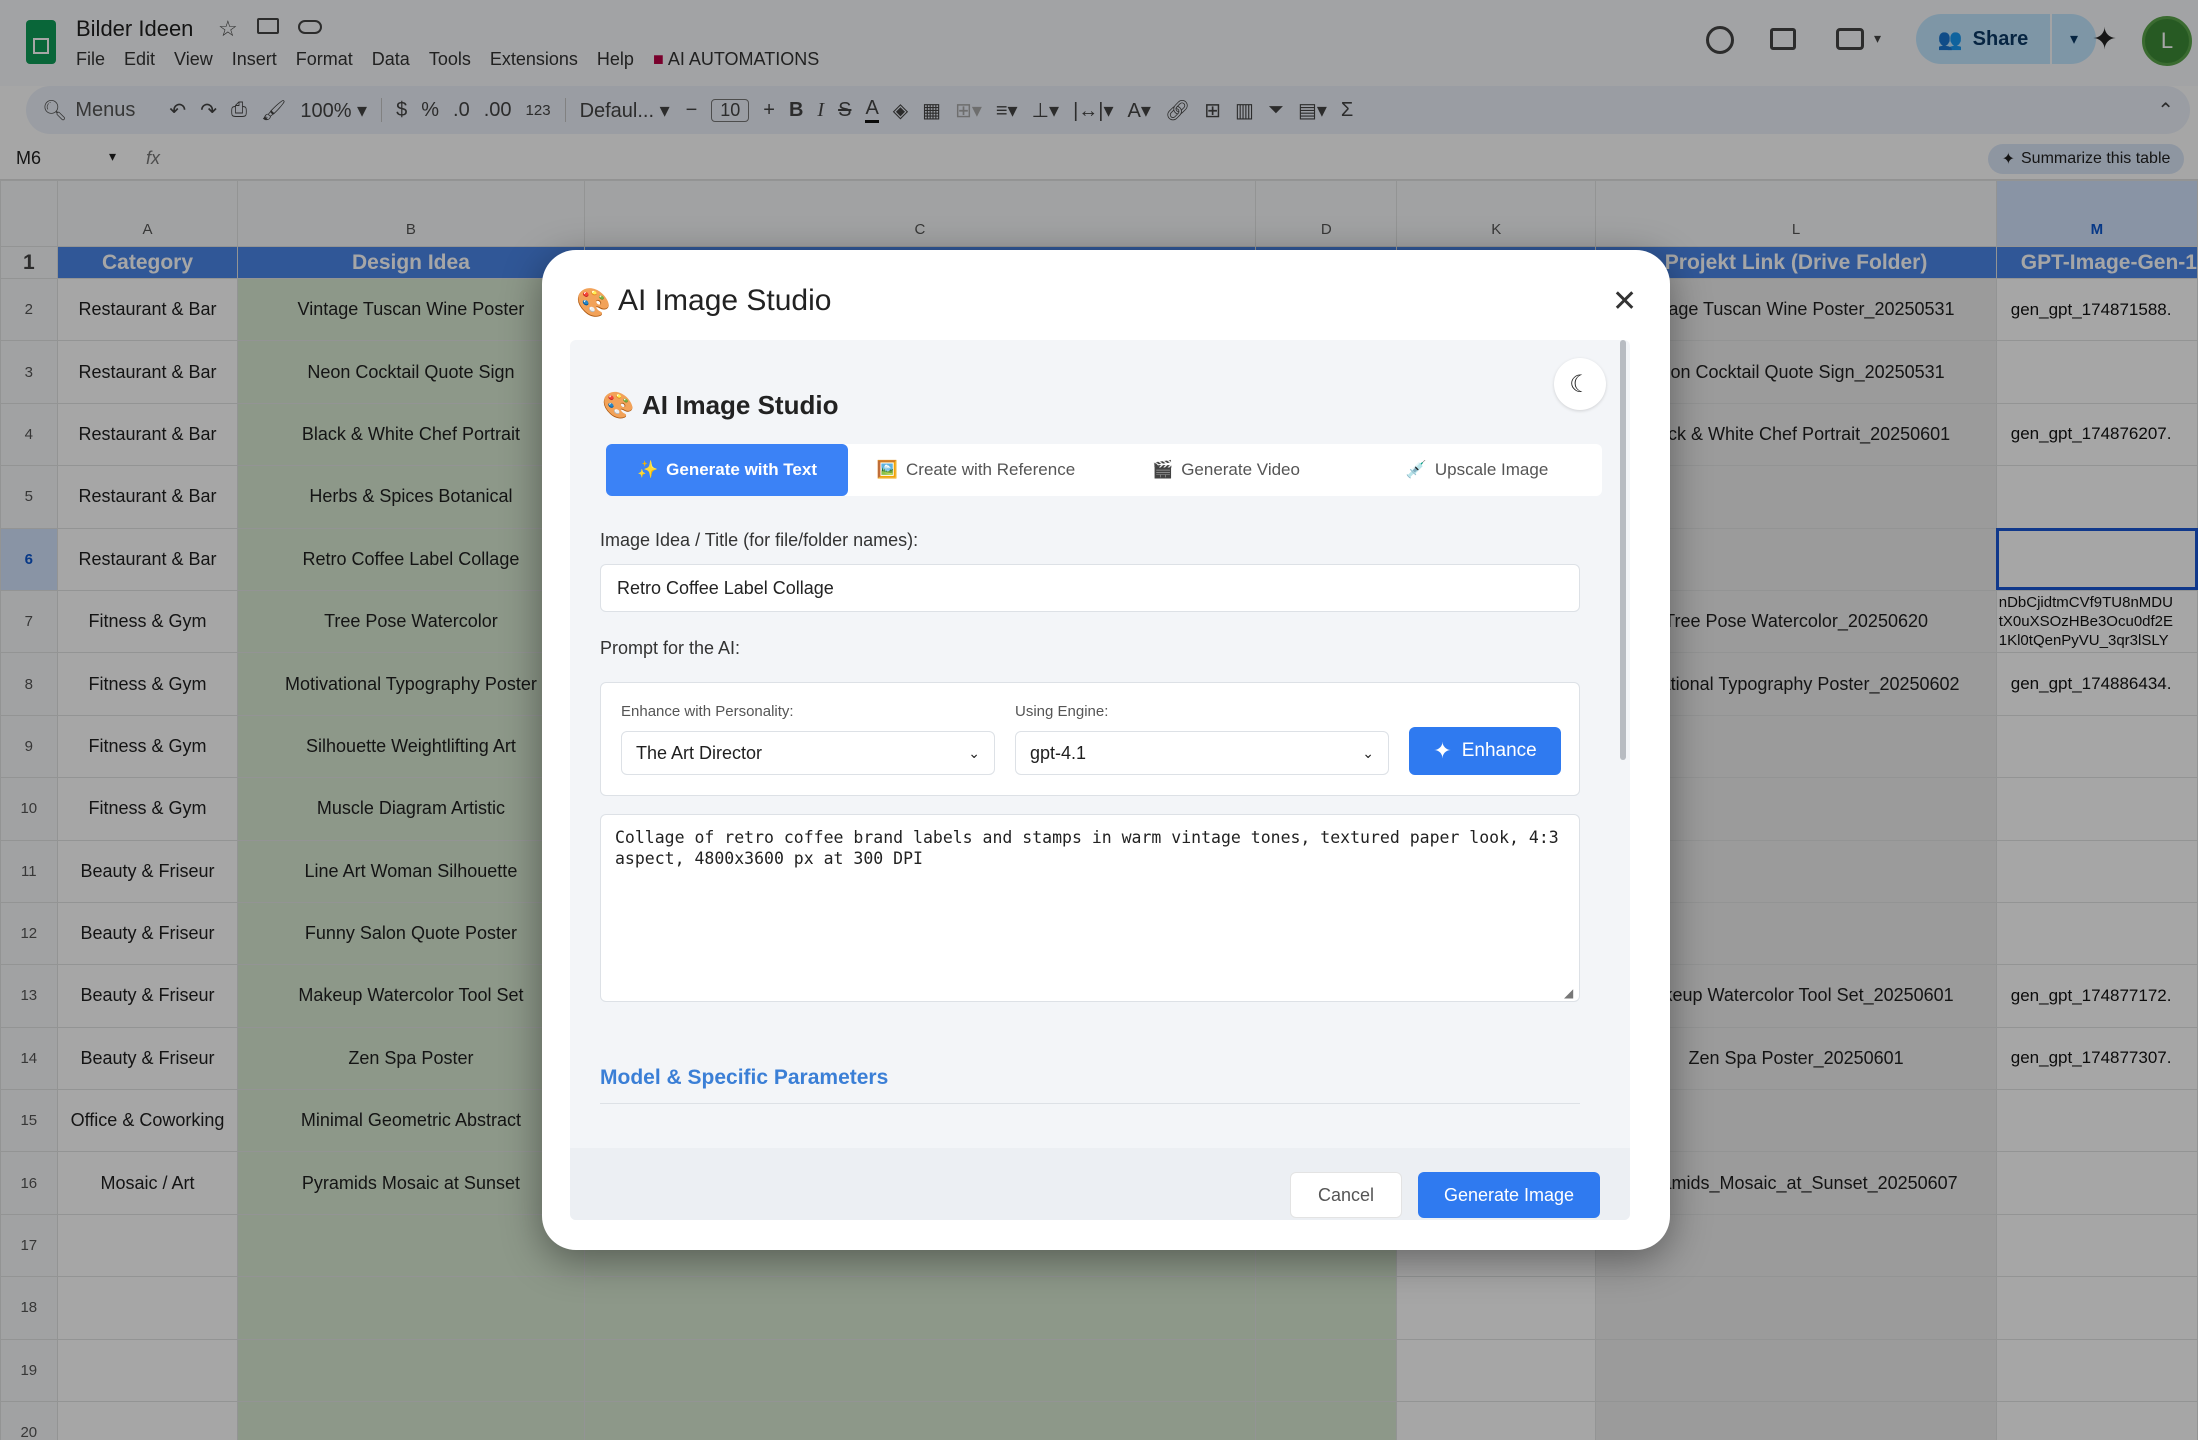 This screenshot has width=2198, height=1440. Describe the element at coordinates (1477, 470) in the screenshot. I see `tab-upscale-image: 💉 Upscale Image` at that location.